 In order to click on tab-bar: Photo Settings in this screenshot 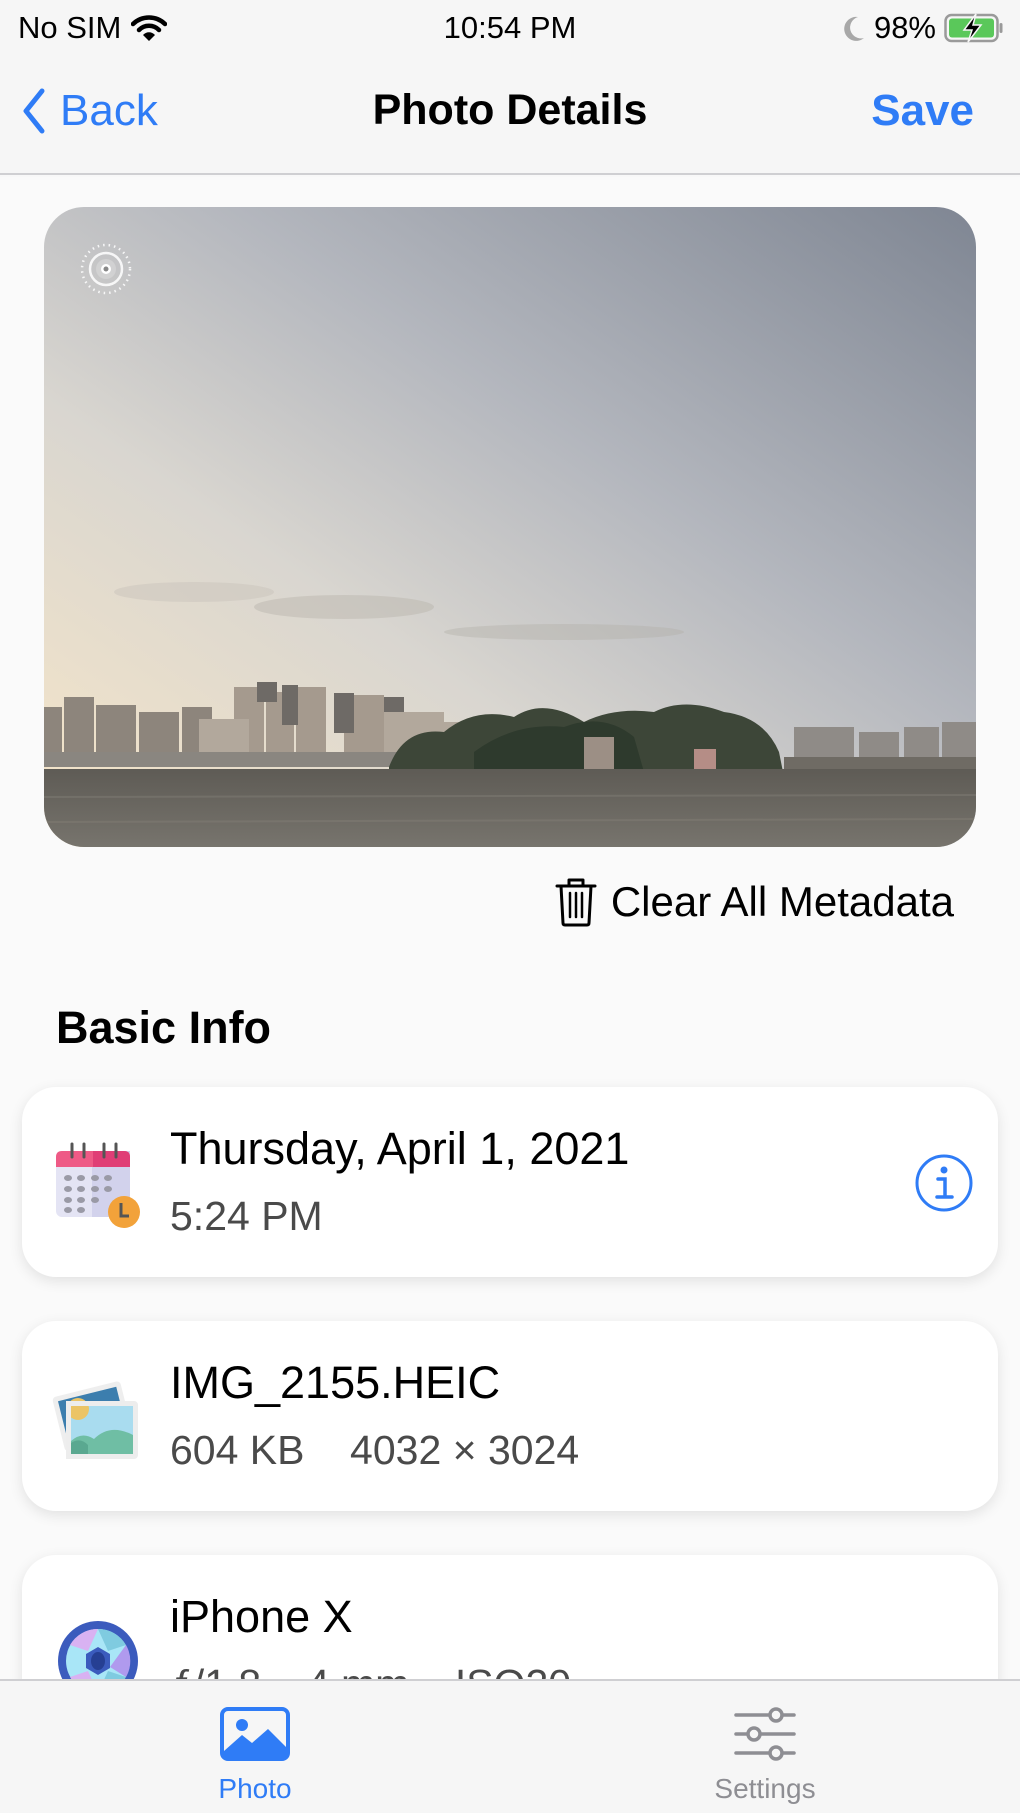, I will do `click(510, 1746)`.